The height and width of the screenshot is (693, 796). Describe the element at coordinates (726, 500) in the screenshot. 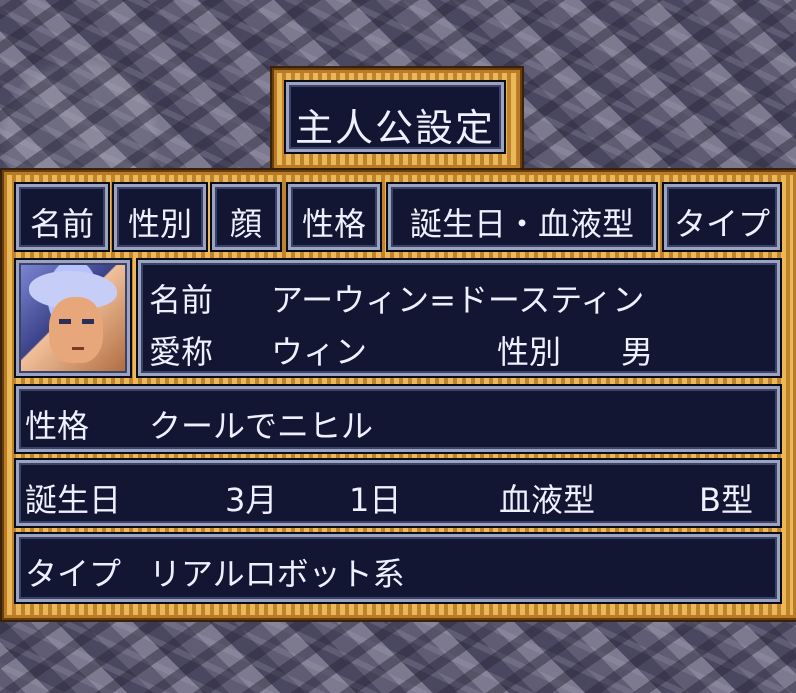

I see `blood-type-value: B型` at that location.